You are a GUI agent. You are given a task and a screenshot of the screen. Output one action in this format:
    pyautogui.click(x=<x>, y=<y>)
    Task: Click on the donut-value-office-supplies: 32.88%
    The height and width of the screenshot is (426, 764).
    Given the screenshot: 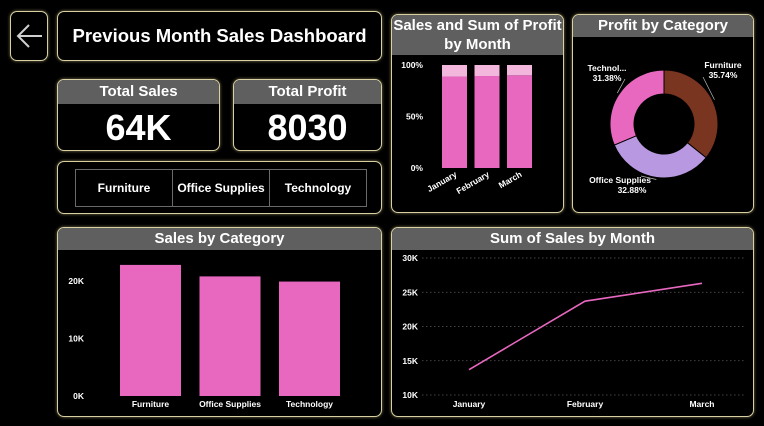 What is the action you would take?
    pyautogui.click(x=632, y=190)
    